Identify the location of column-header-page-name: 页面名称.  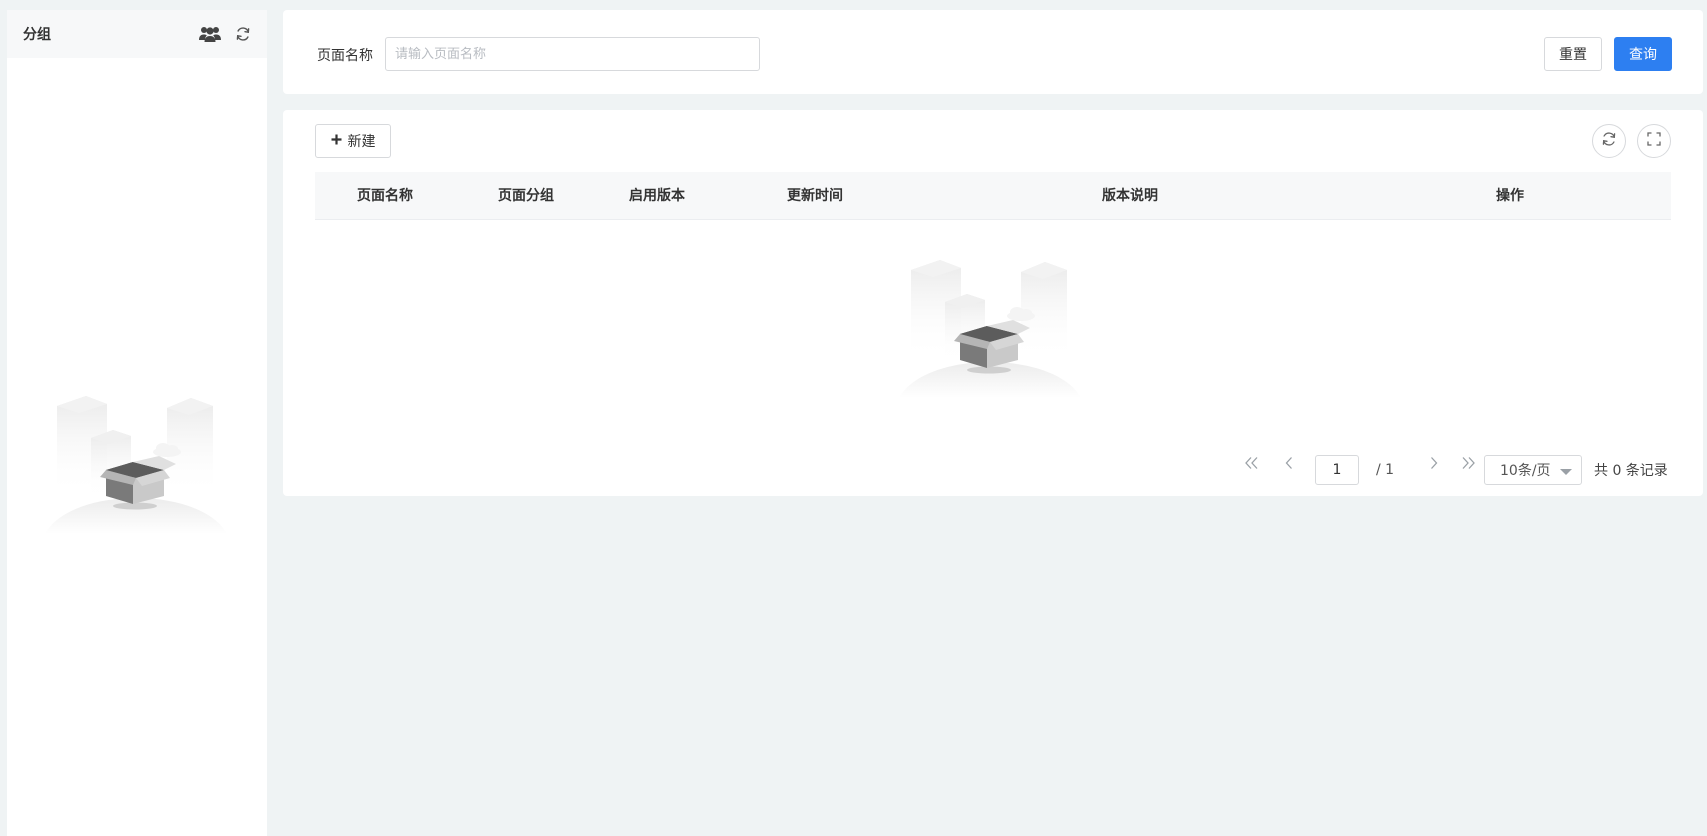
(385, 196).